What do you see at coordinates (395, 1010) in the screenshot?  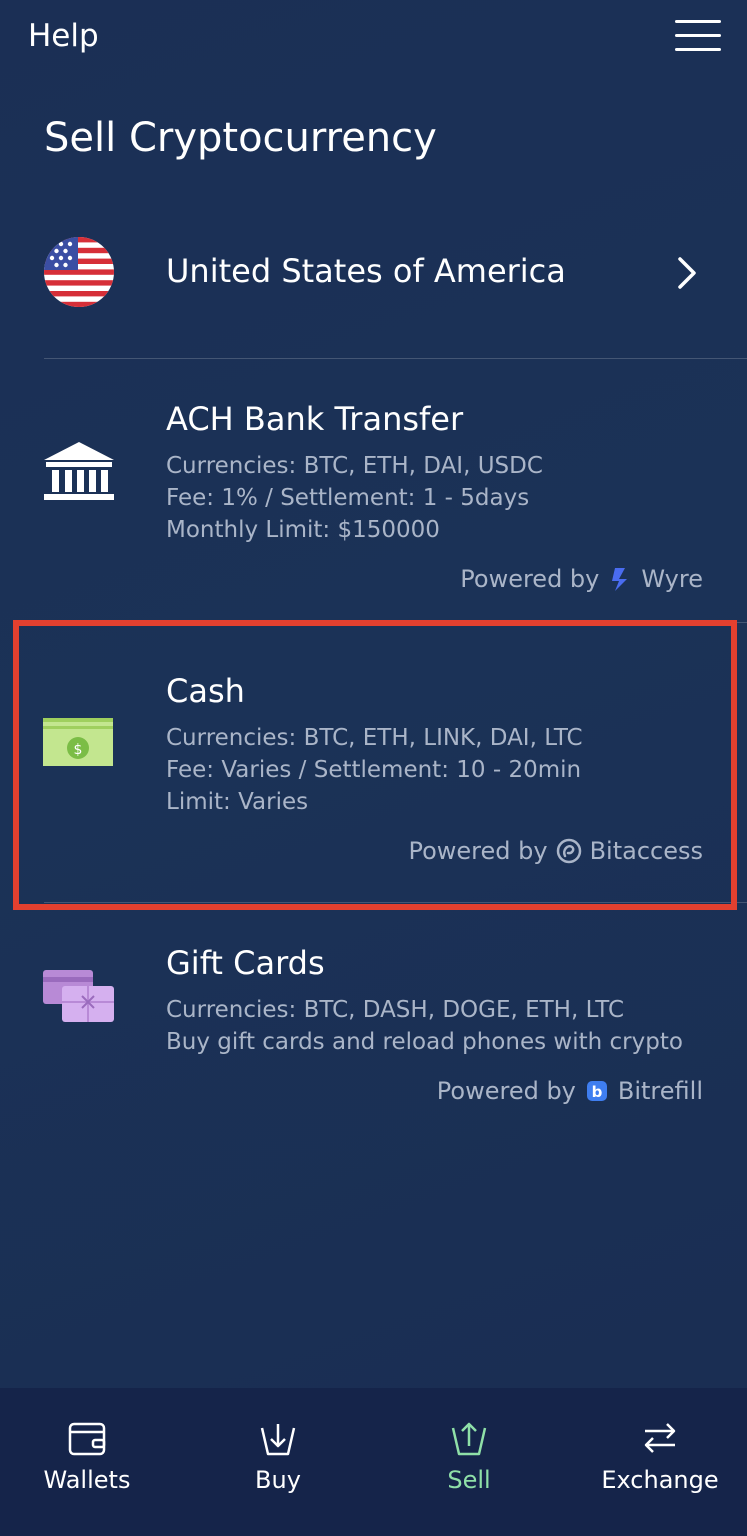 I see `option-currencies: Currencies: BTC, DASH, DOGE, ETH, LTC` at bounding box center [395, 1010].